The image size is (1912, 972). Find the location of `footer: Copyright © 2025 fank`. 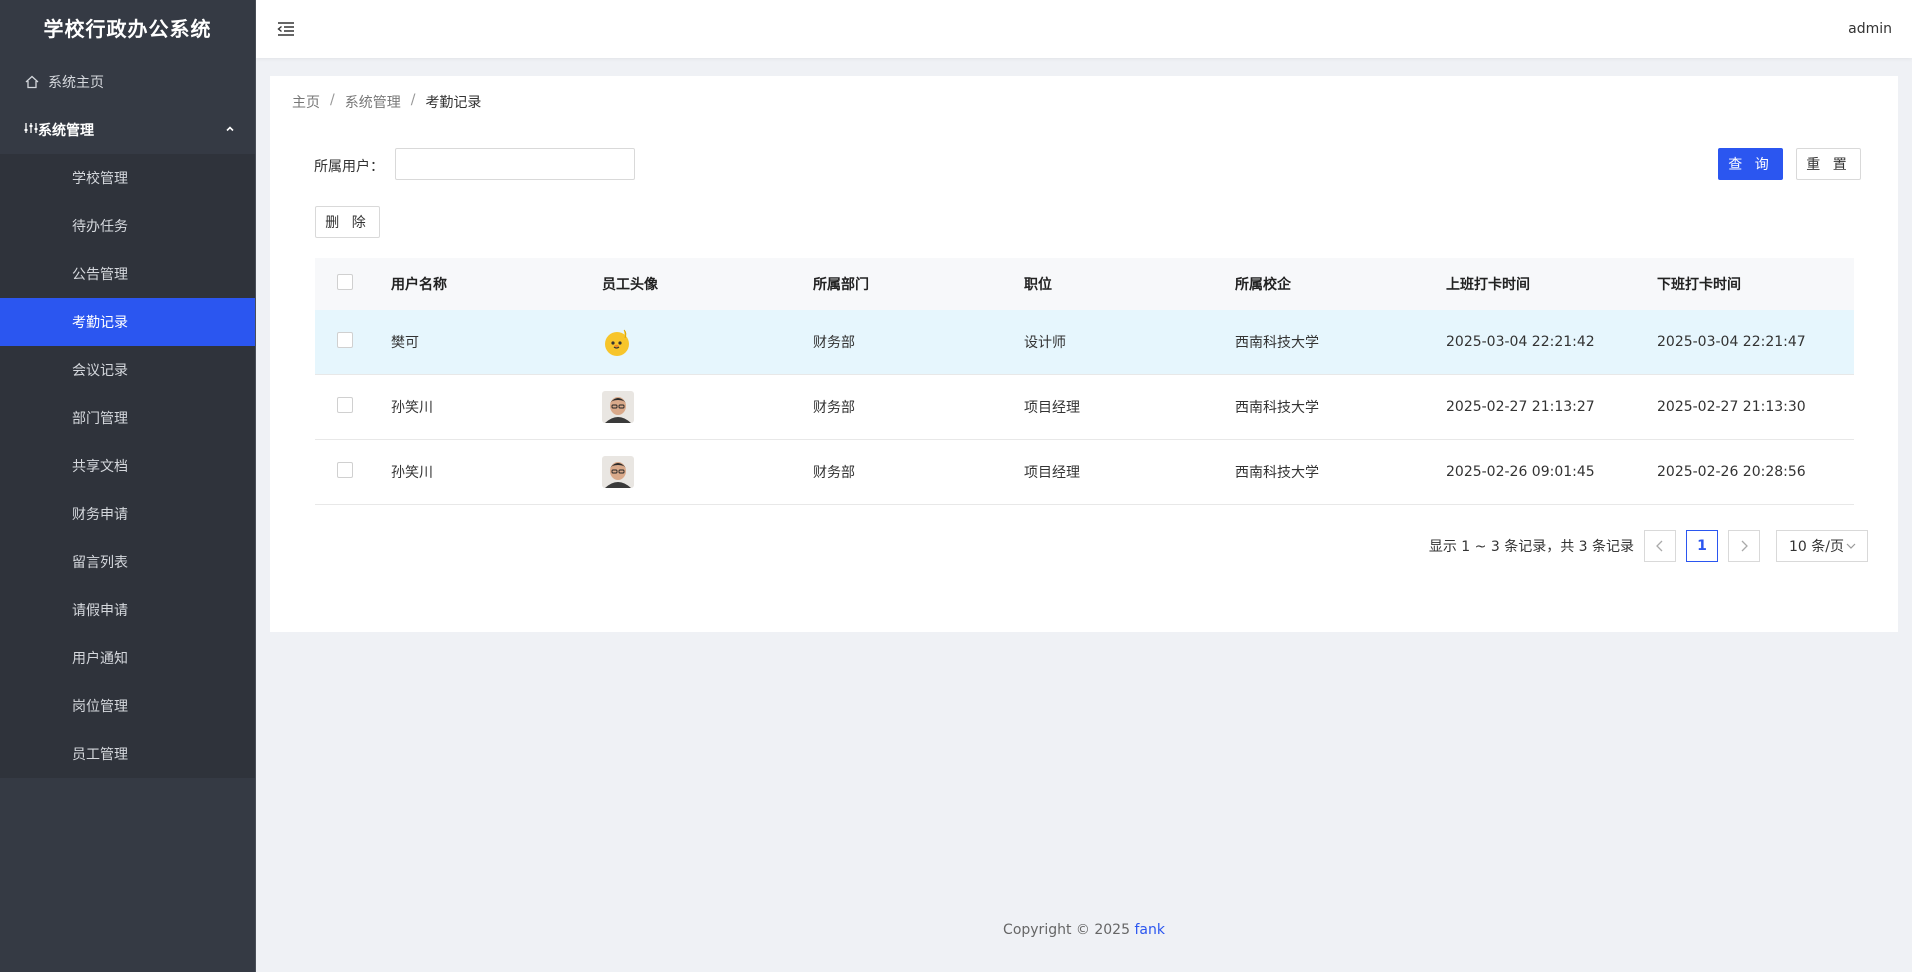

footer: Copyright © 2025 fank is located at coordinates (1084, 930).